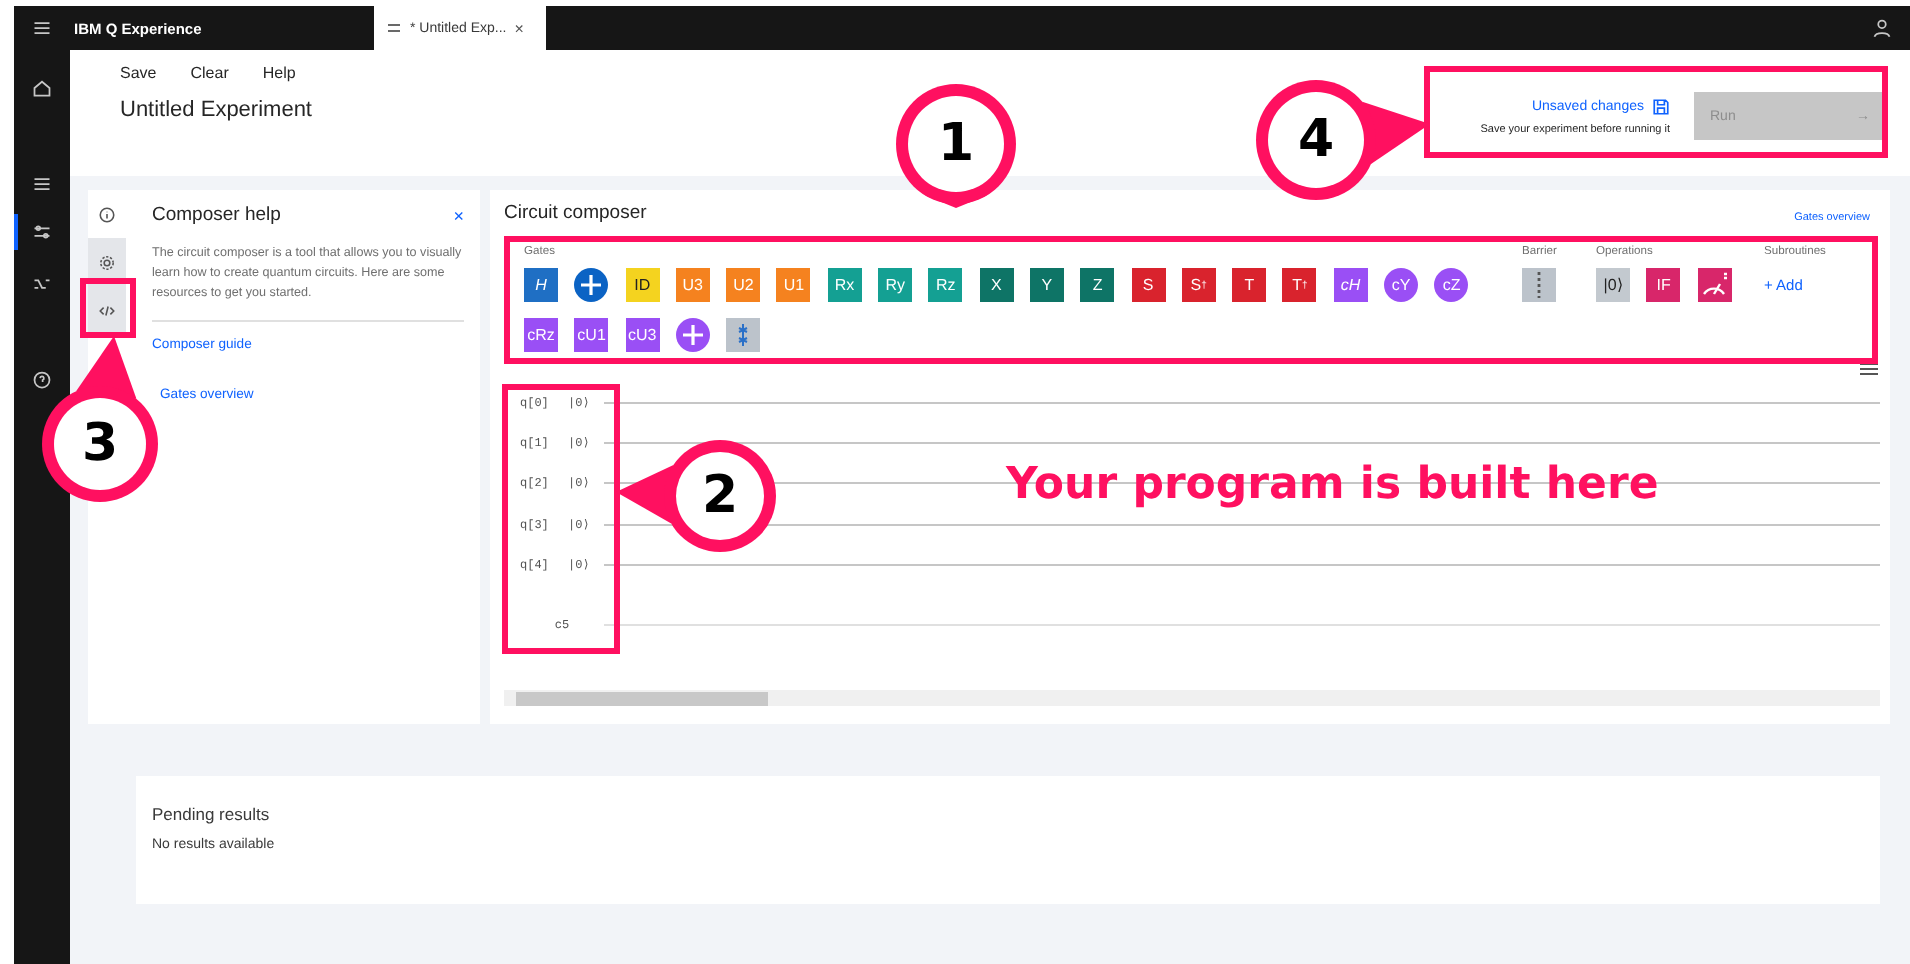 The width and height of the screenshot is (1910, 964). Describe the element at coordinates (107, 214) in the screenshot. I see `info-icon` at that location.